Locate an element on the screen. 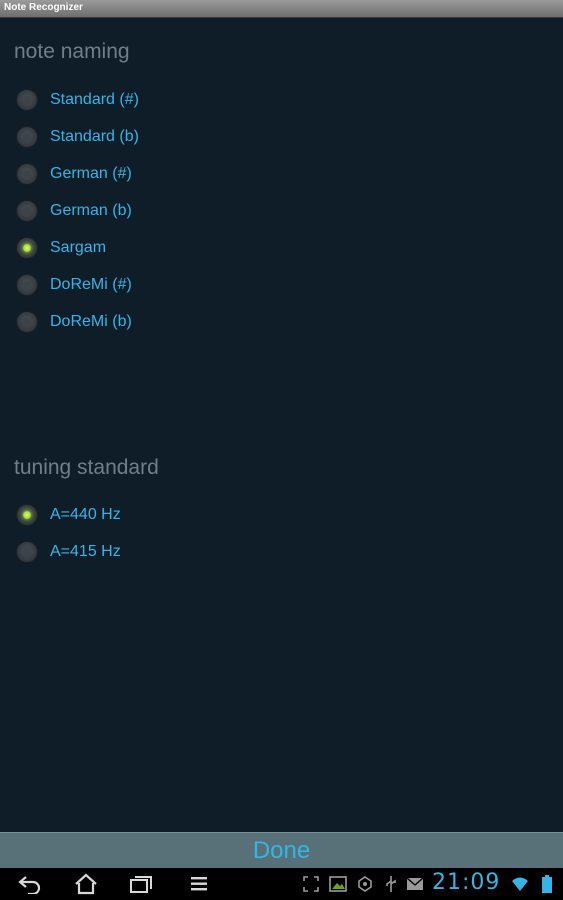 The width and height of the screenshot is (563, 900). android-debug-icon is located at coordinates (365, 884).